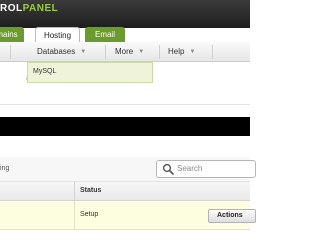 The height and width of the screenshot is (250, 320). What do you see at coordinates (125, 104) in the screenshot?
I see `section-divider` at bounding box center [125, 104].